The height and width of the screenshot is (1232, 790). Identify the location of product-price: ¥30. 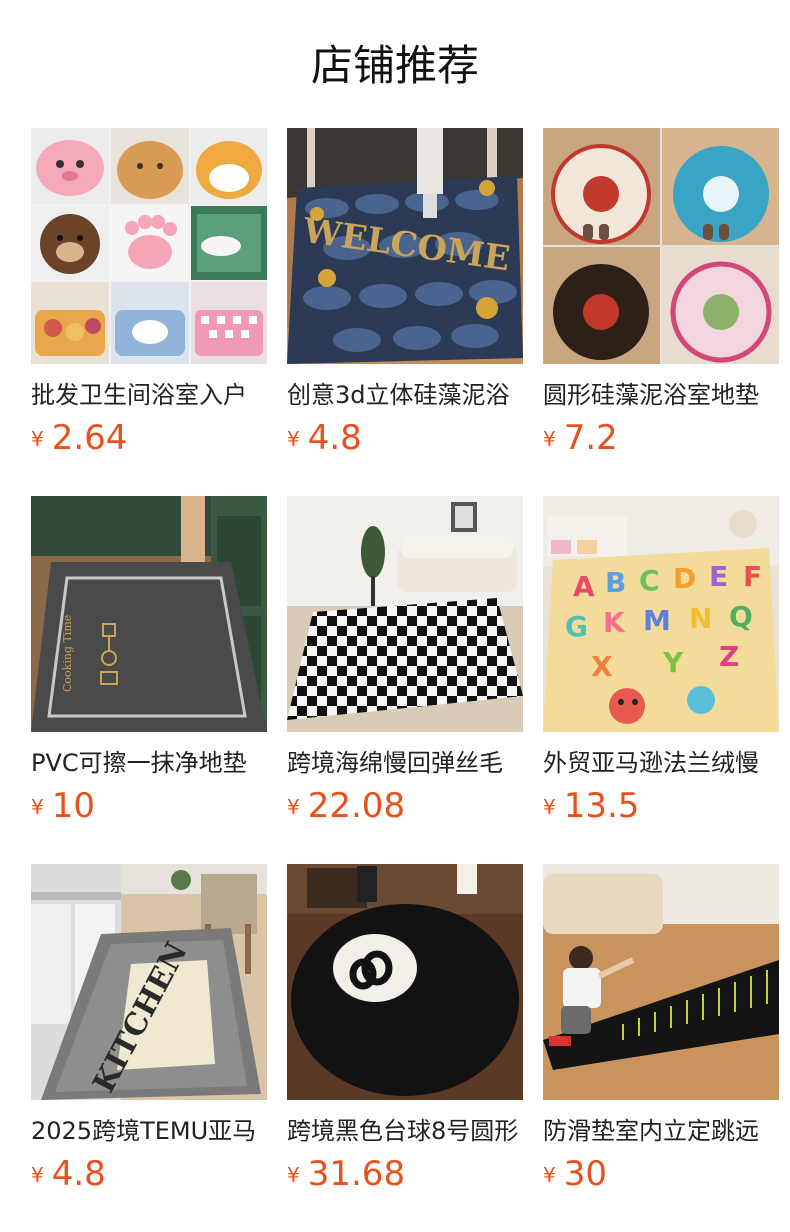
(575, 1174).